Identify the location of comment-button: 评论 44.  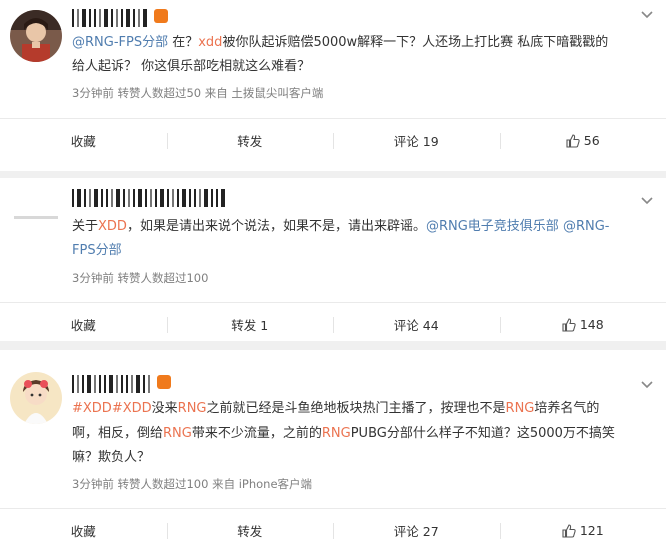
(416, 324).